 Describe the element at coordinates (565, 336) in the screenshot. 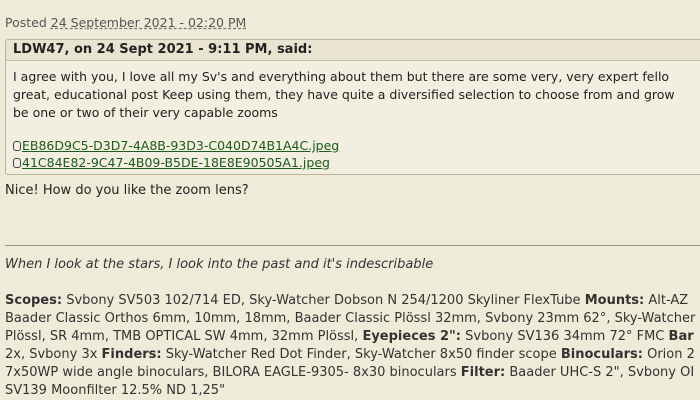

I see `eyepieces-2-text: Svbony SV136 34mm 72° FMC` at that location.